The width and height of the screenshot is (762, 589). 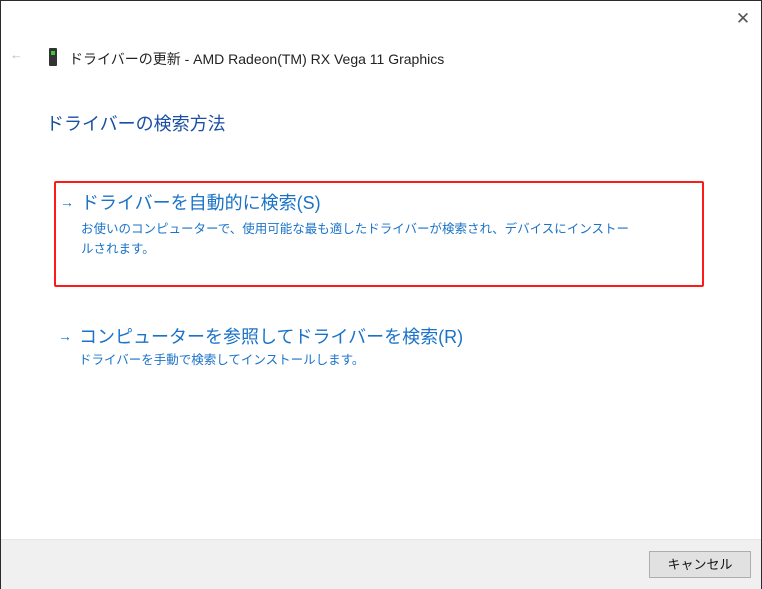 I want to click on cancel-button: キャンセル, so click(x=700, y=564).